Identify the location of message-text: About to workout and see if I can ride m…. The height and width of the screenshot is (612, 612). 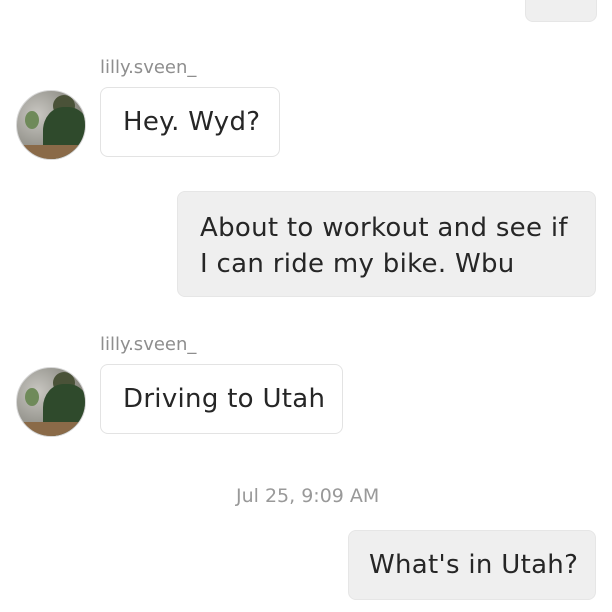
(384, 246).